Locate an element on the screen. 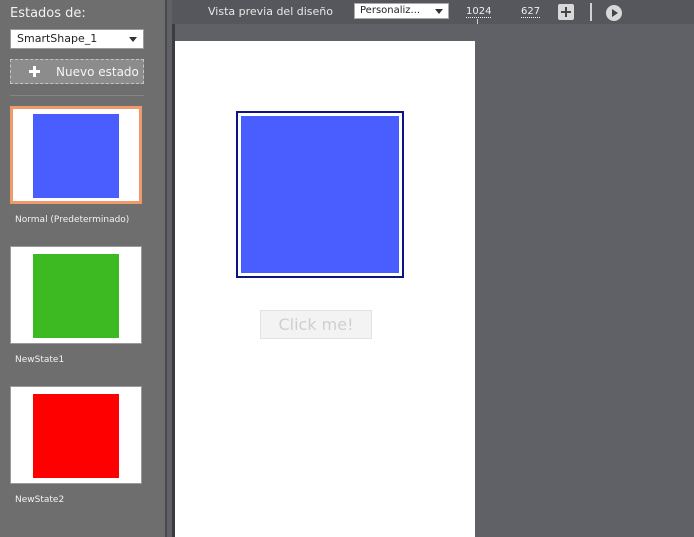 The image size is (694, 537). smartshape-fill is located at coordinates (320, 194).